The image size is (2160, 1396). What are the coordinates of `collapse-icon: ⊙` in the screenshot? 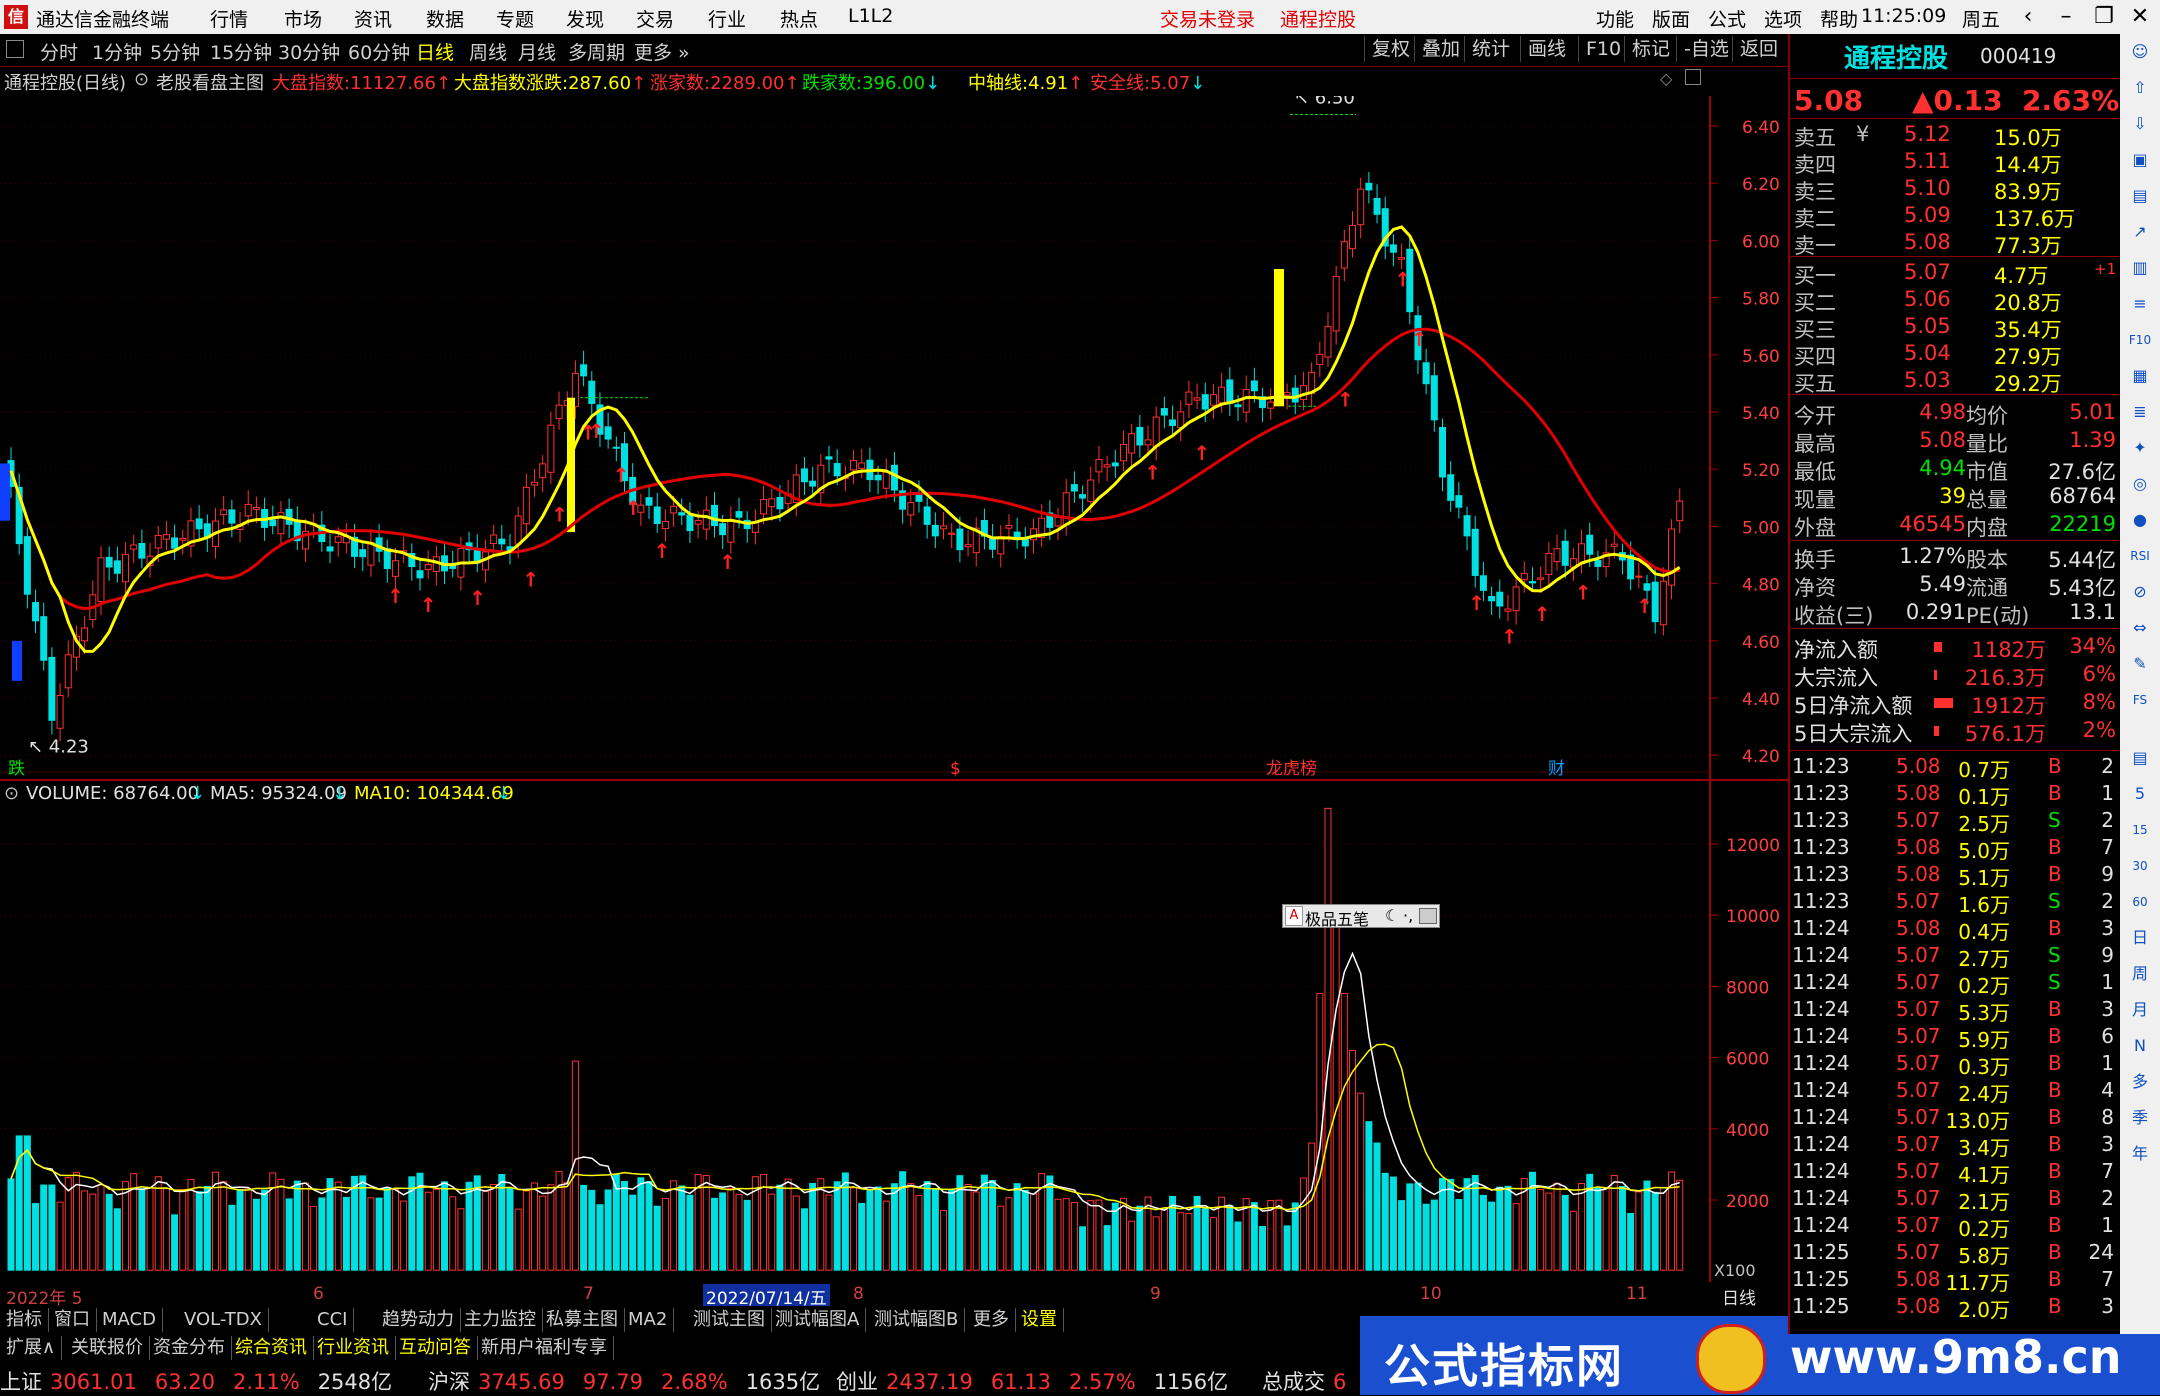 It's located at (141, 79).